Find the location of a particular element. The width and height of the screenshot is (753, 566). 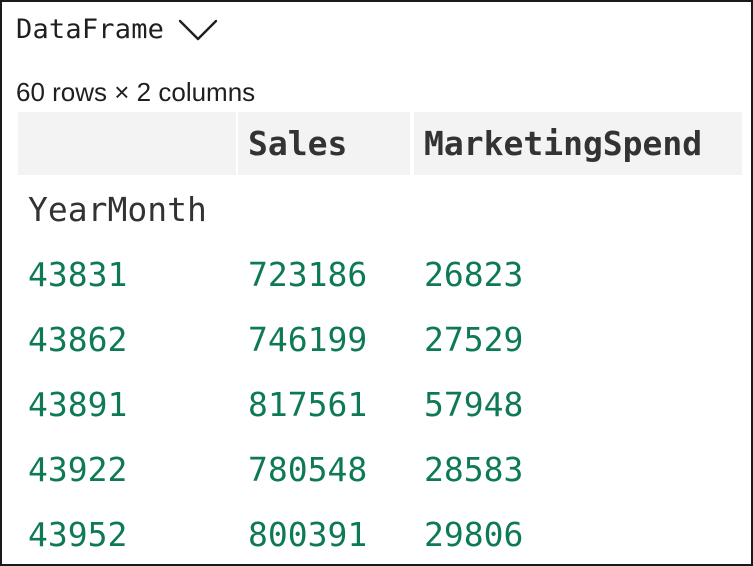

column-header-label: Sales is located at coordinates (298, 143).